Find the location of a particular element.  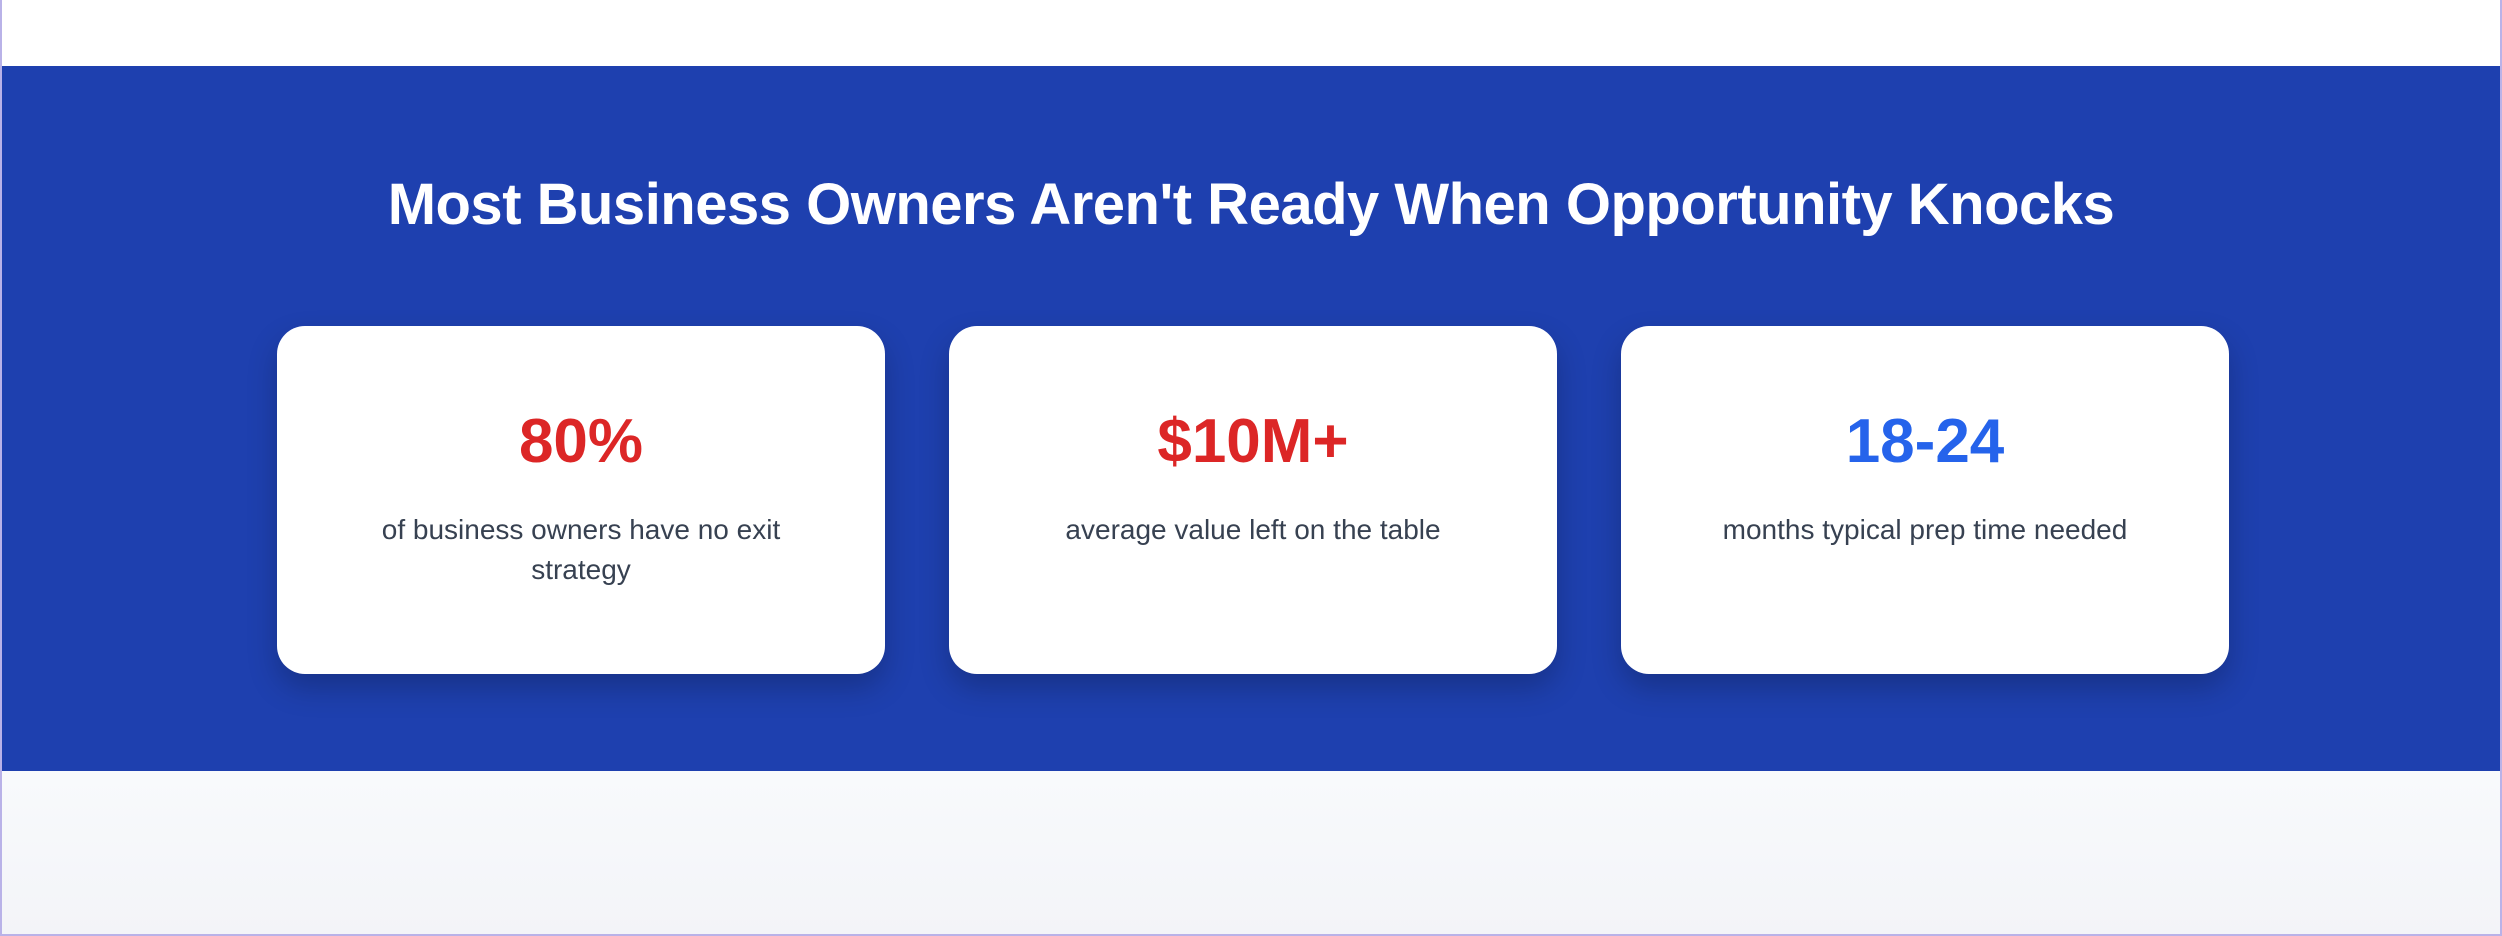

stat-label: of business owners have no exit strategy is located at coordinates (581, 549).